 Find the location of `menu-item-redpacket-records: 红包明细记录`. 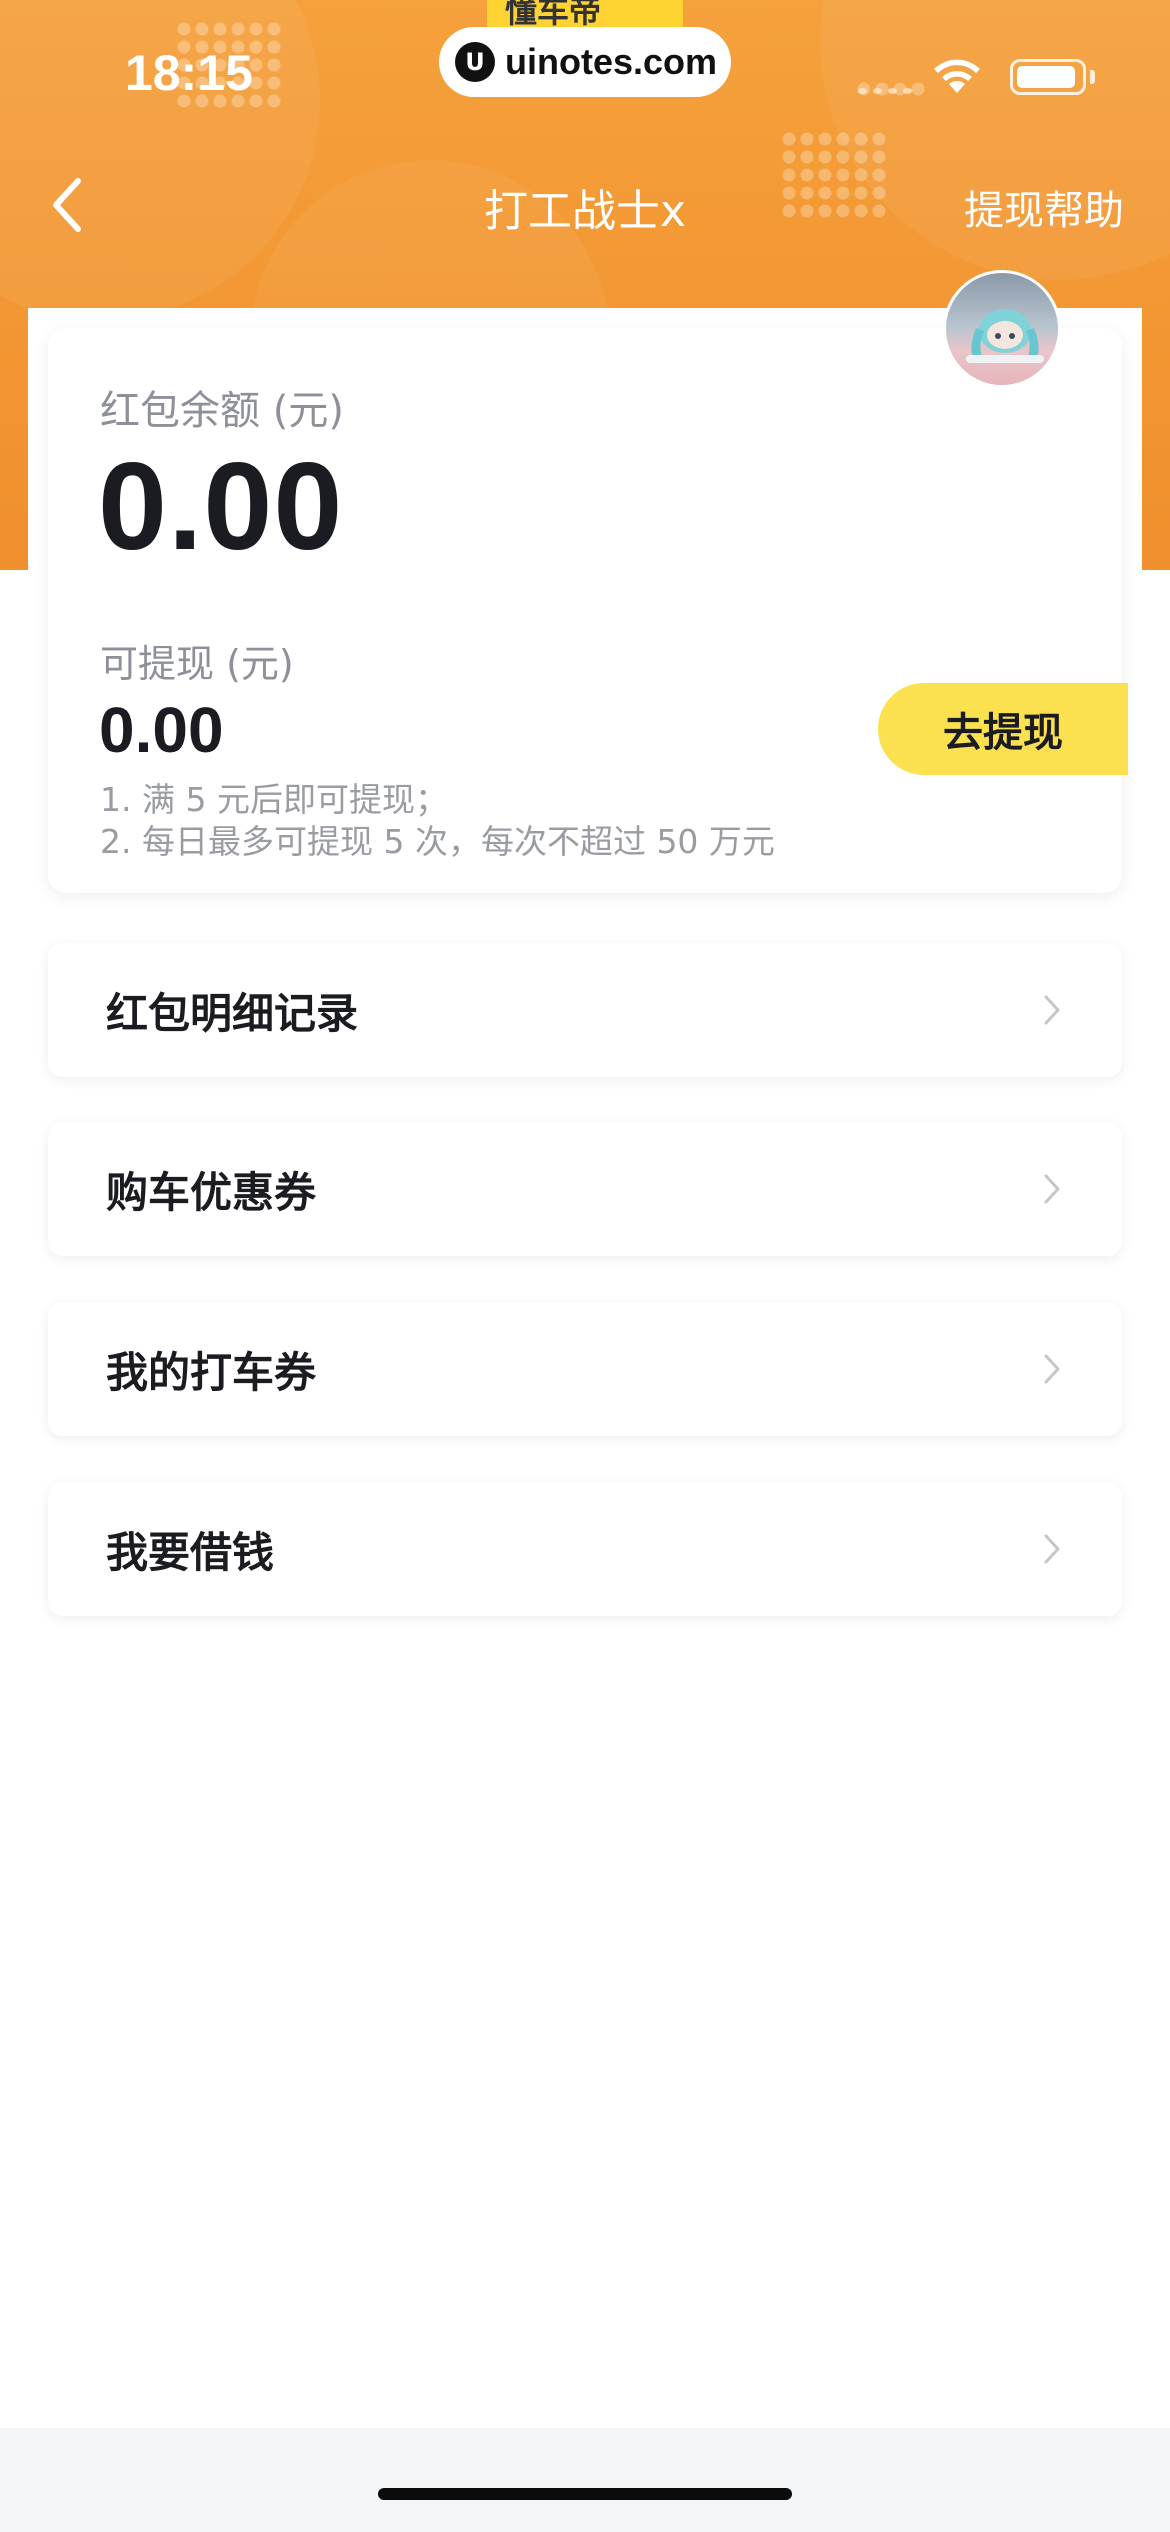

menu-item-redpacket-records: 红包明细记录 is located at coordinates (585, 1010).